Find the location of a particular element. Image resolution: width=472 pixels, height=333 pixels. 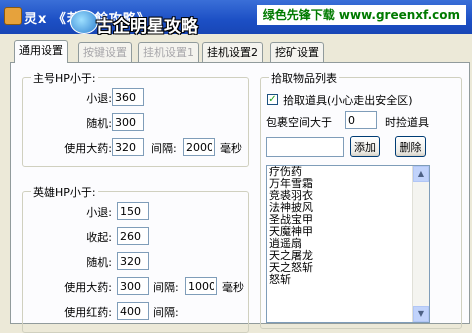

hero-potion-input is located at coordinates (133, 286).